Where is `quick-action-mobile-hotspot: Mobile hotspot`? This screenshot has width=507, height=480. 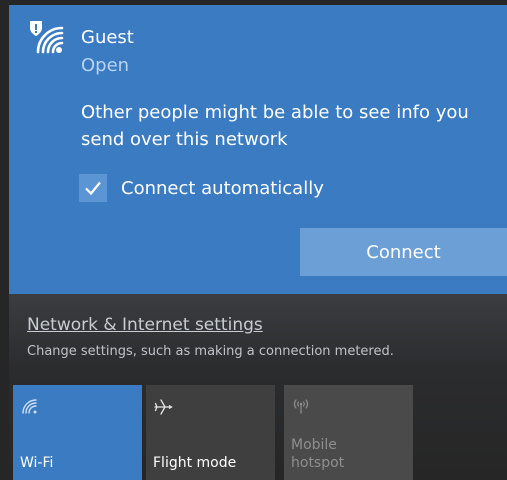 quick-action-mobile-hotspot: Mobile hotspot is located at coordinates (348, 432).